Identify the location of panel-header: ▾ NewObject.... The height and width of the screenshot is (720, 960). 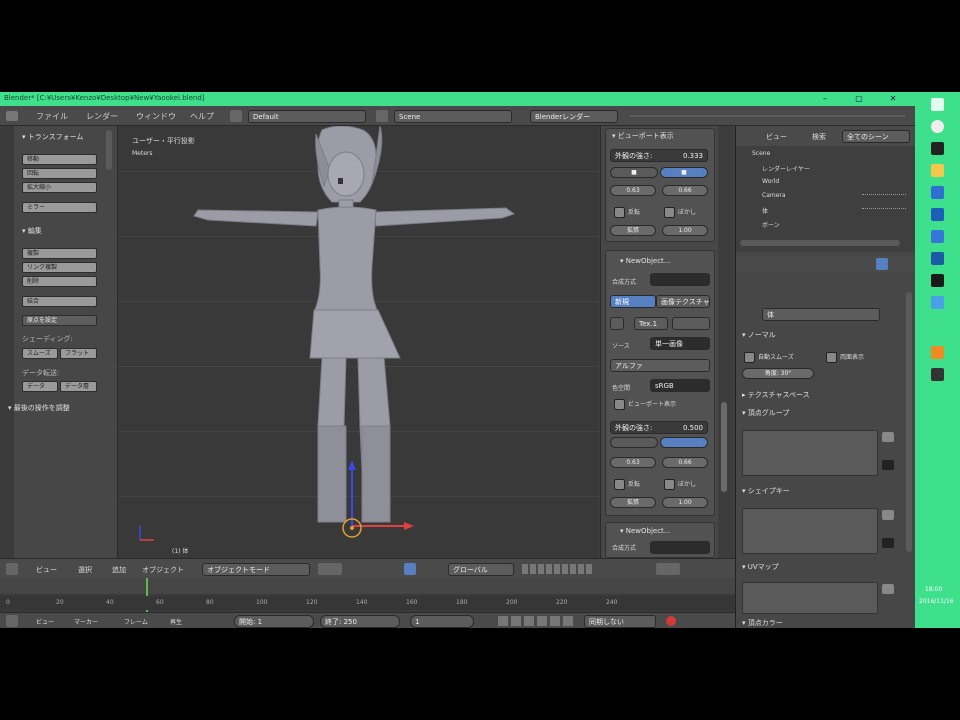
(645, 261).